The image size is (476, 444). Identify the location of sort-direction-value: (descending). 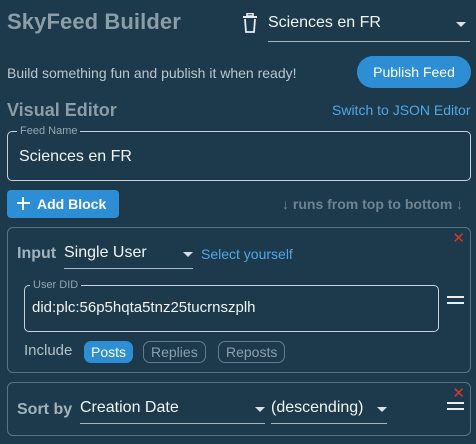
(317, 407).